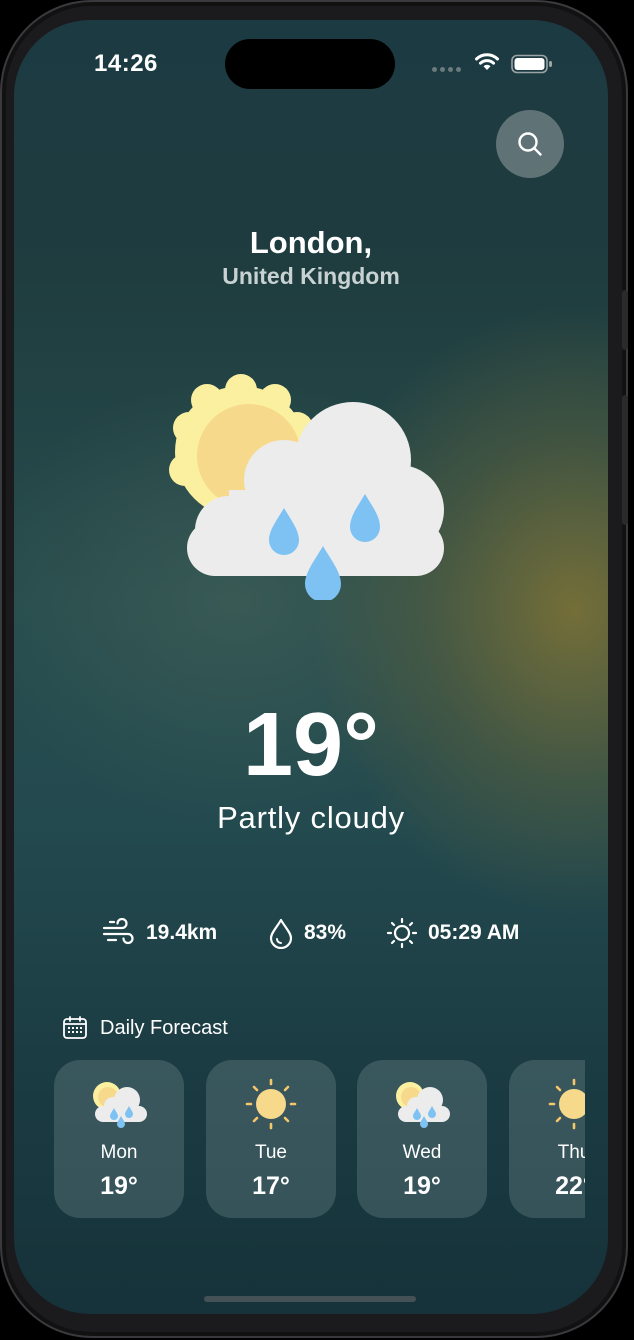 The image size is (634, 1340). What do you see at coordinates (547, 1139) in the screenshot?
I see `forecast-day-card: Thu 22°` at bounding box center [547, 1139].